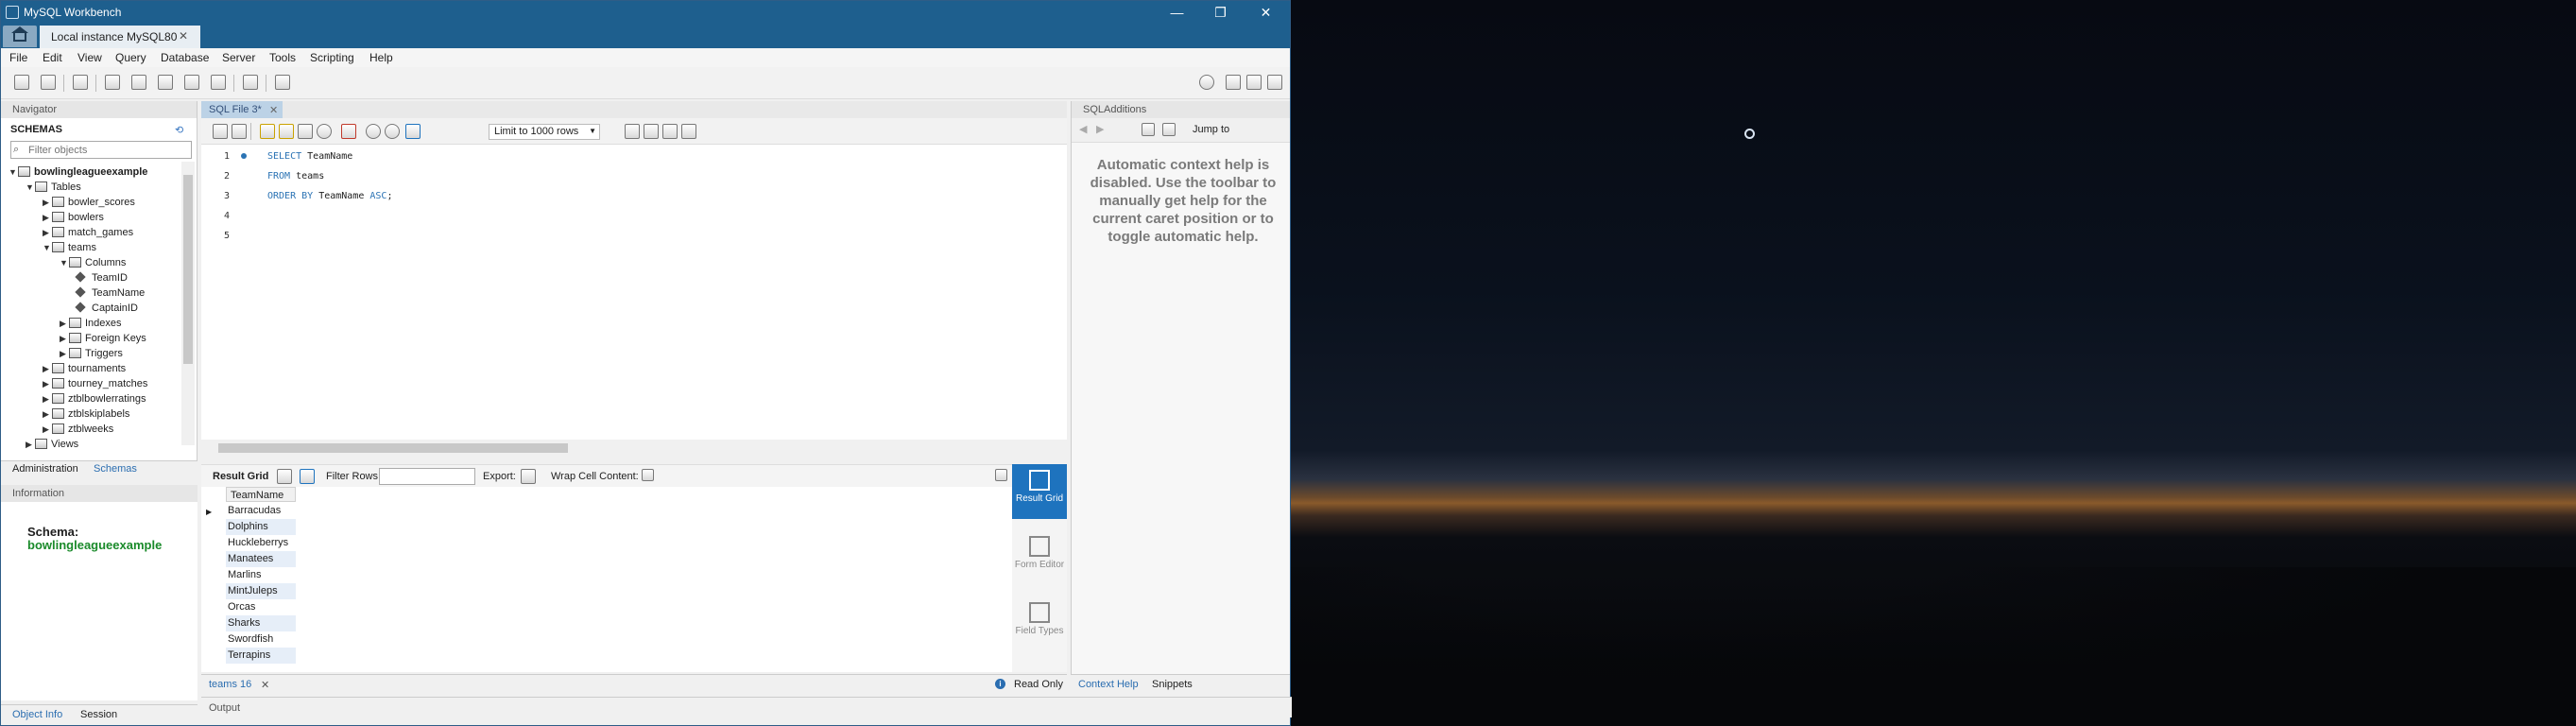  Describe the element at coordinates (348, 131) in the screenshot. I see `stop-on-error-icon` at that location.